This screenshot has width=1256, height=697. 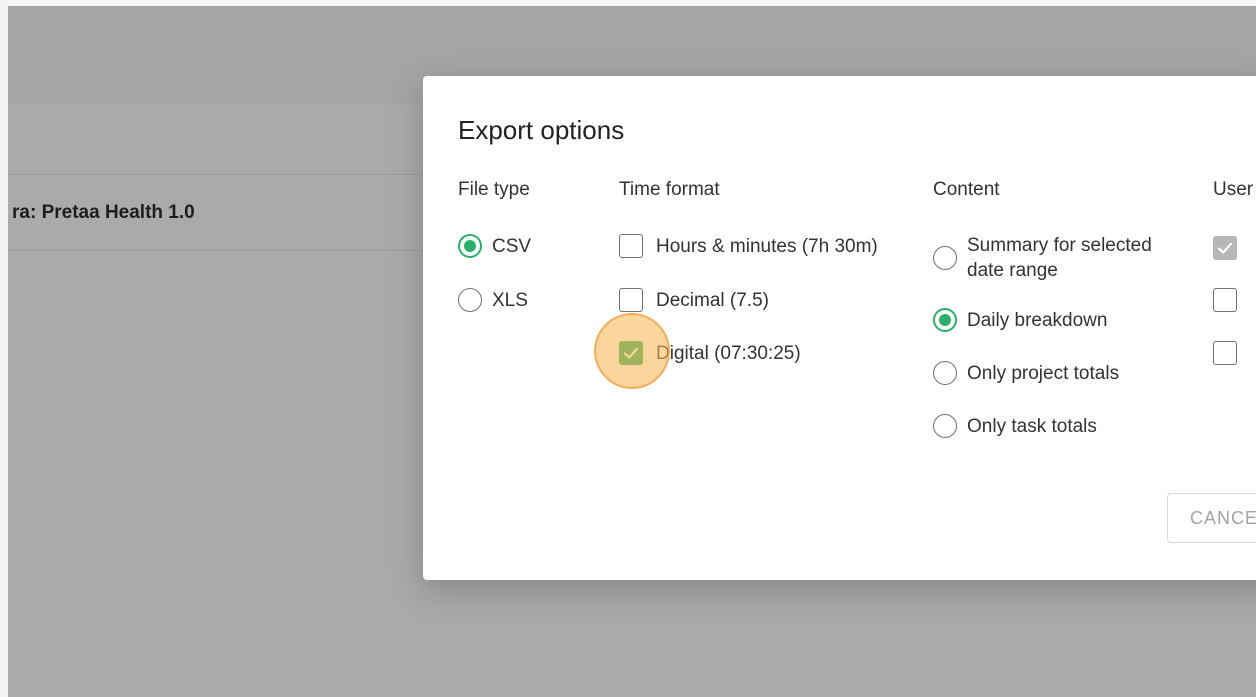 I want to click on file-type-csv-option: CSV, so click(x=494, y=246).